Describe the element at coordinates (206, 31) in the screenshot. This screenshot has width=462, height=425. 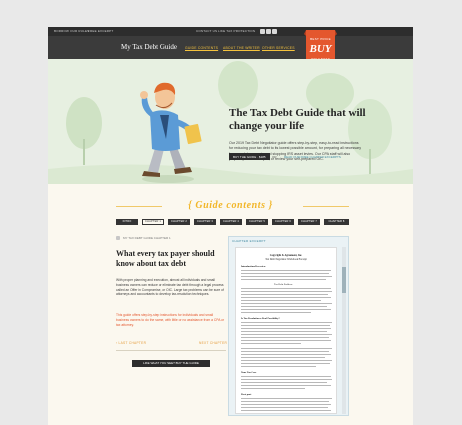
I see `topbar-link-contact: CONTACT US` at that location.